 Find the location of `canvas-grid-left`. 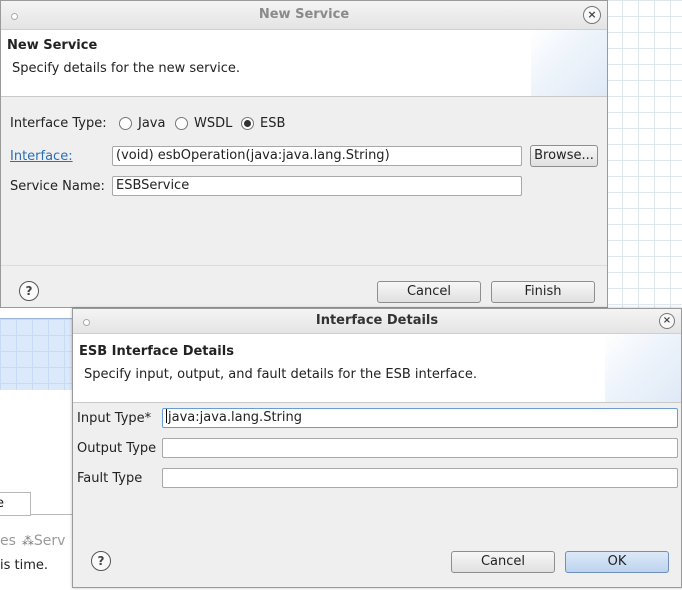

canvas-grid-left is located at coordinates (36, 354).